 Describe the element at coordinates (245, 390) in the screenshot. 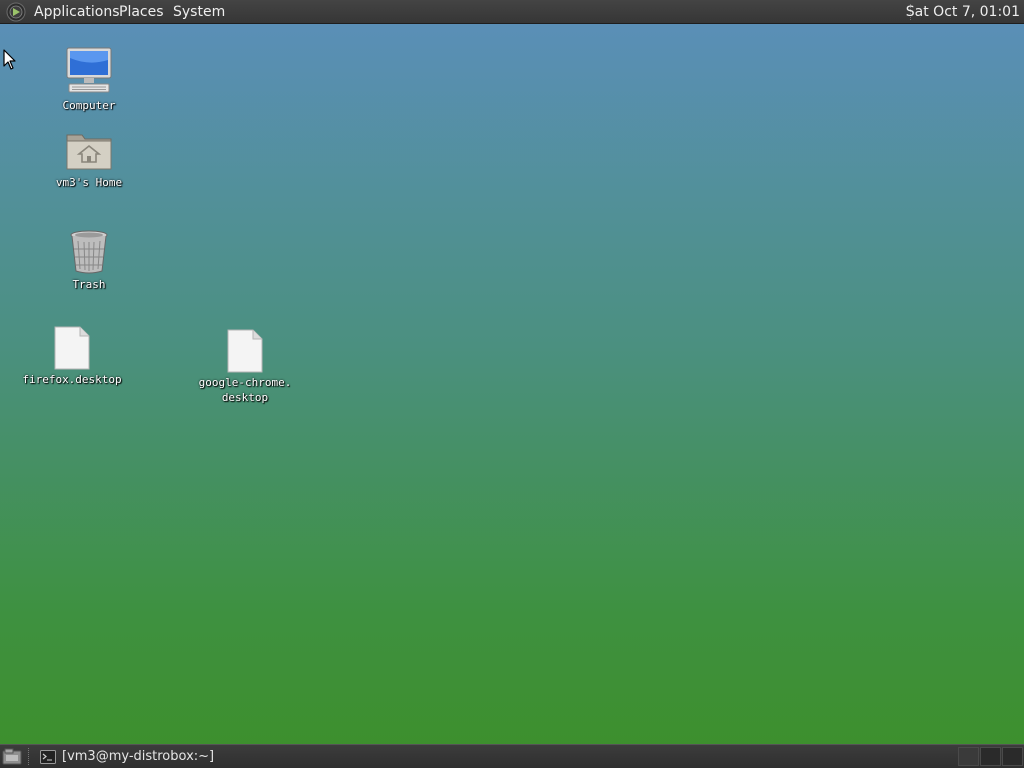

I see `desktop-icon-label: google-chrome. desktop` at that location.